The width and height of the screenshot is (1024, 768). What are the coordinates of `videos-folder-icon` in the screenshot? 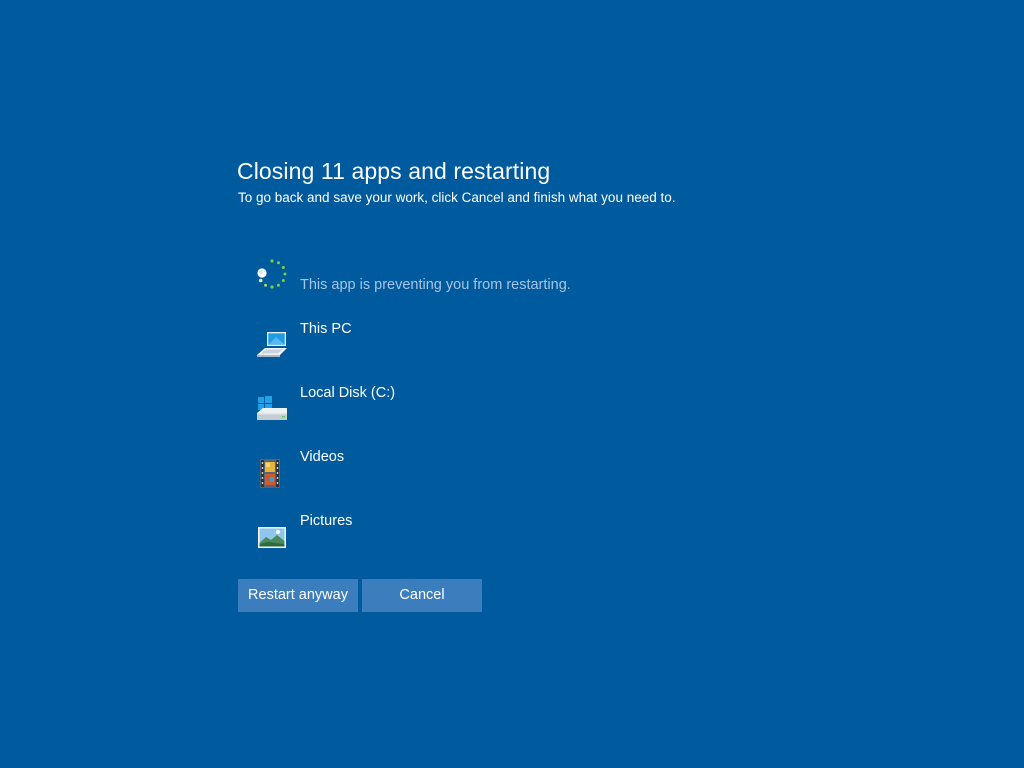 It's located at (270, 473).